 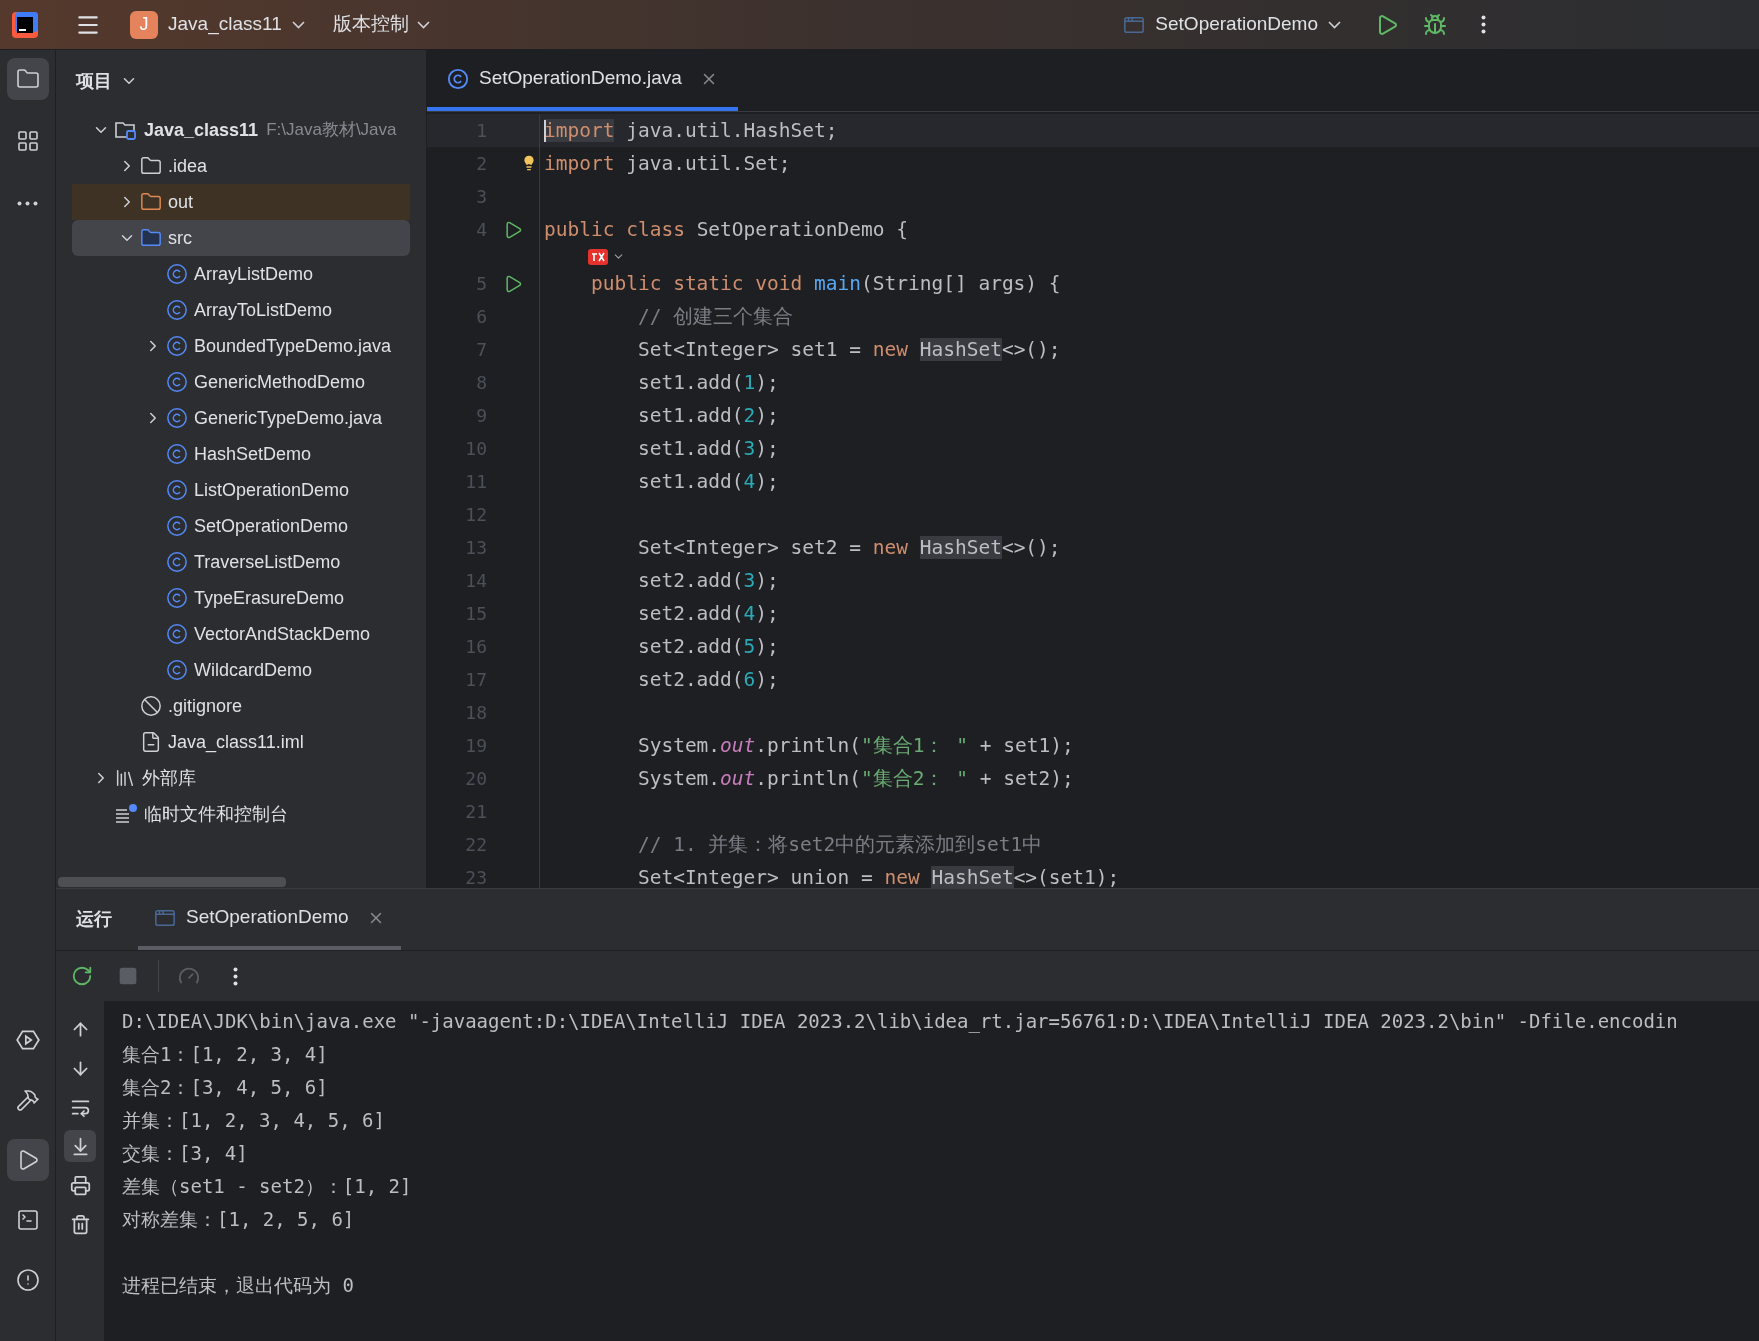 I want to click on terminal-icon, so click(x=27, y=1220).